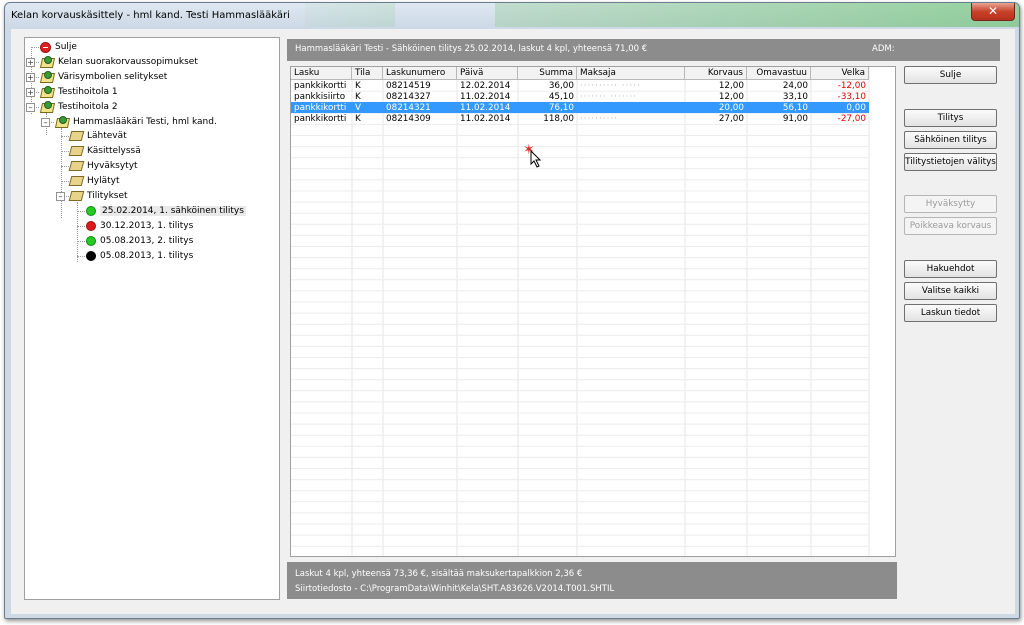  I want to click on close-window-button: ✕, so click(993, 12).